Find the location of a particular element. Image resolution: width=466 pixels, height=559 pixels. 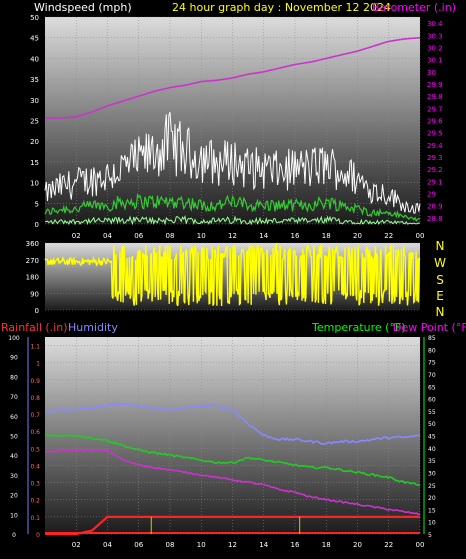

humidity-tick-label: 40 is located at coordinates (14, 456).